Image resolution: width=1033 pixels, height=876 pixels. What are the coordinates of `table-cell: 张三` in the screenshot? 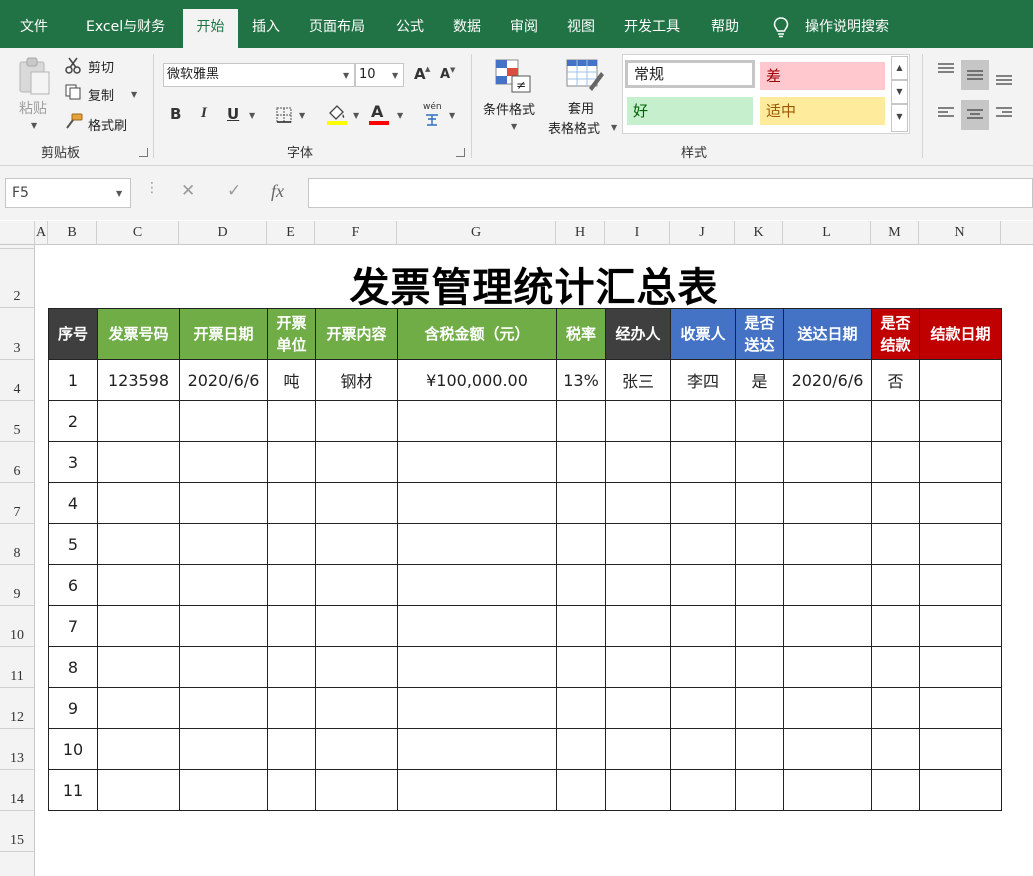 It's located at (638, 380).